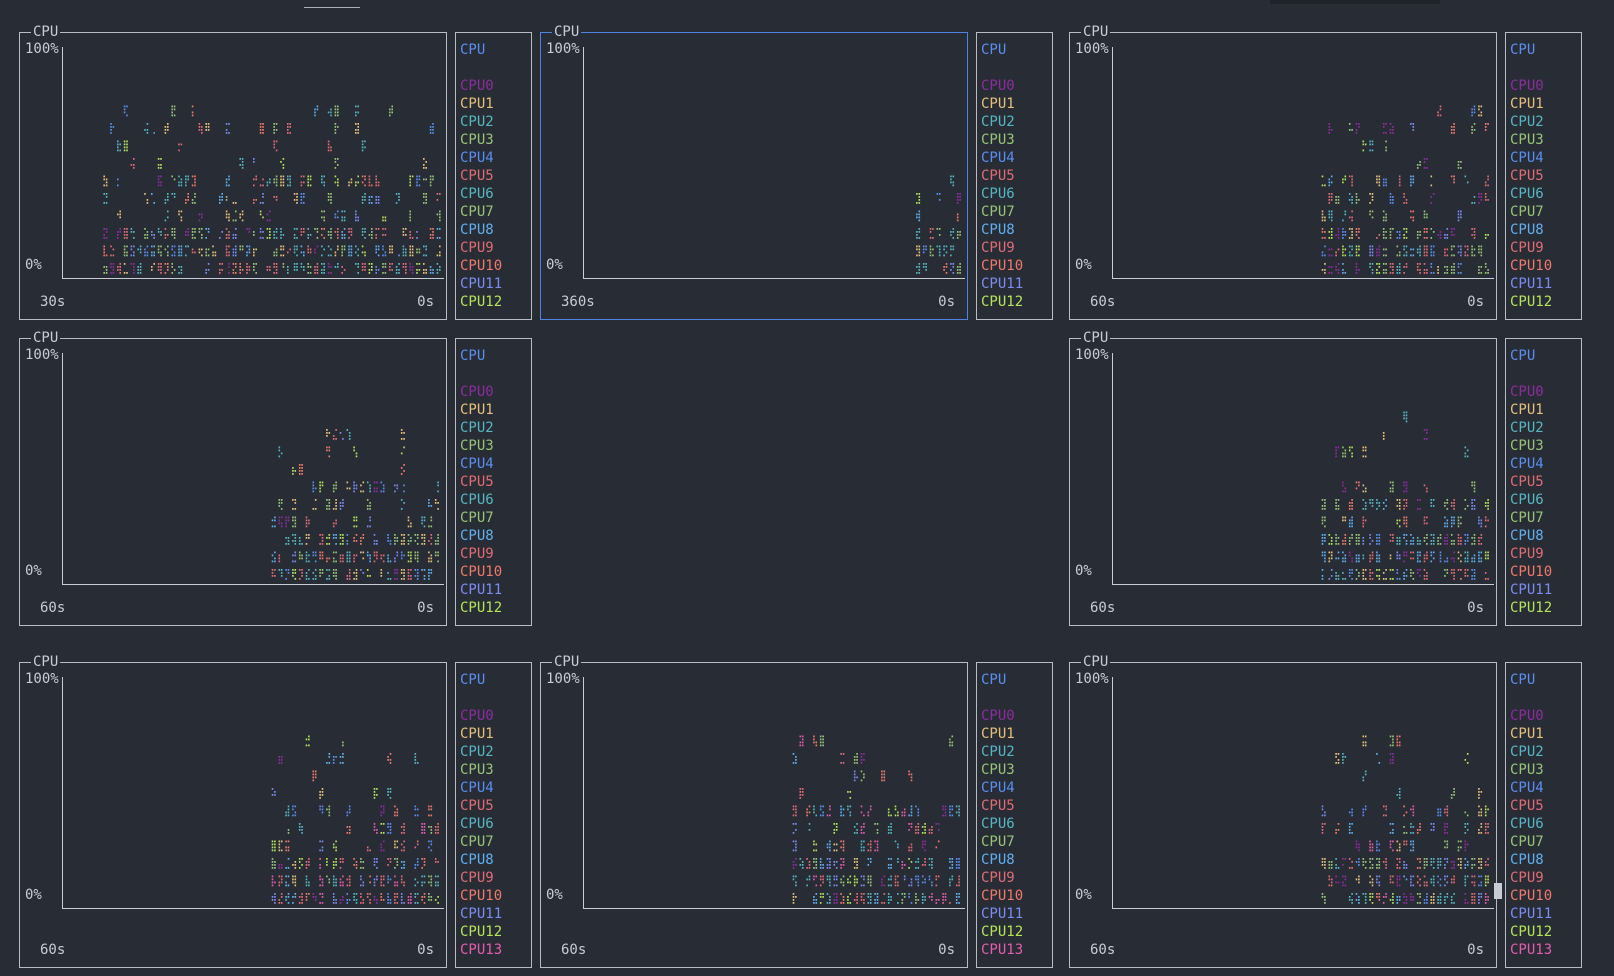  What do you see at coordinates (1523, 680) in the screenshot?
I see `legend-header: CPU` at bounding box center [1523, 680].